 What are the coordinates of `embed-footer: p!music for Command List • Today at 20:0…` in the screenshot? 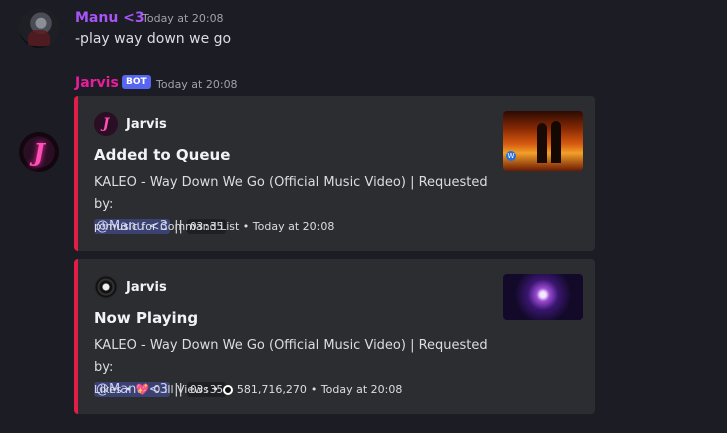 It's located at (214, 226).